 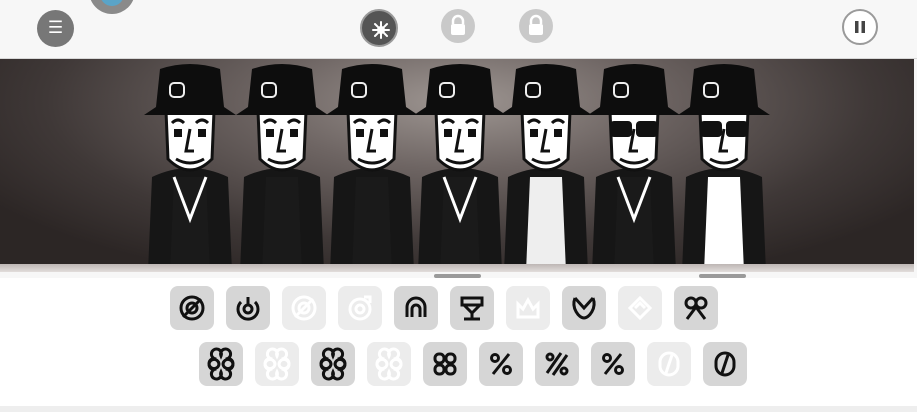 I want to click on pause-button, so click(x=860, y=27).